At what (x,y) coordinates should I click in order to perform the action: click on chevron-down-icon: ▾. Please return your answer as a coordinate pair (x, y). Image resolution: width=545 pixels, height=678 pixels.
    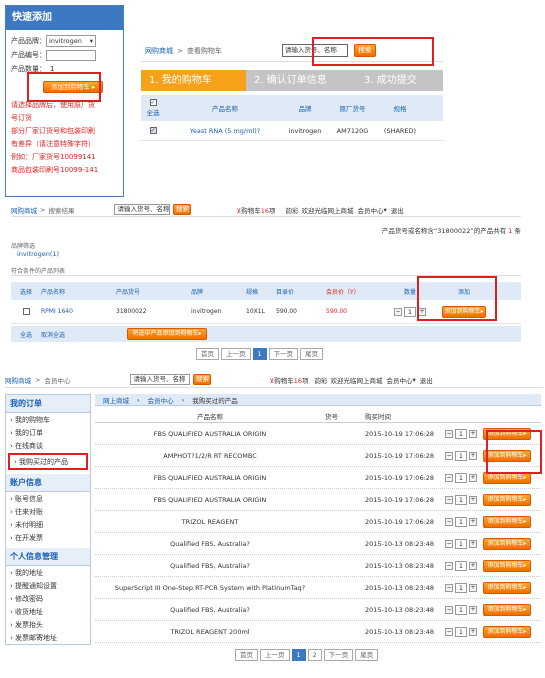
    Looking at the image, I should click on (385, 209).